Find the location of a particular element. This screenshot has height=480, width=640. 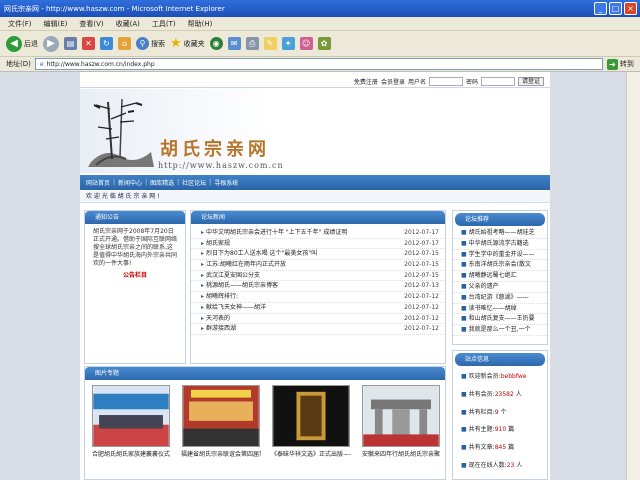

menu-bar: 文件(F) 编辑(E) 查看(V) 收藏(A) 工具(T) 帮助(H) is located at coordinates (320, 24).